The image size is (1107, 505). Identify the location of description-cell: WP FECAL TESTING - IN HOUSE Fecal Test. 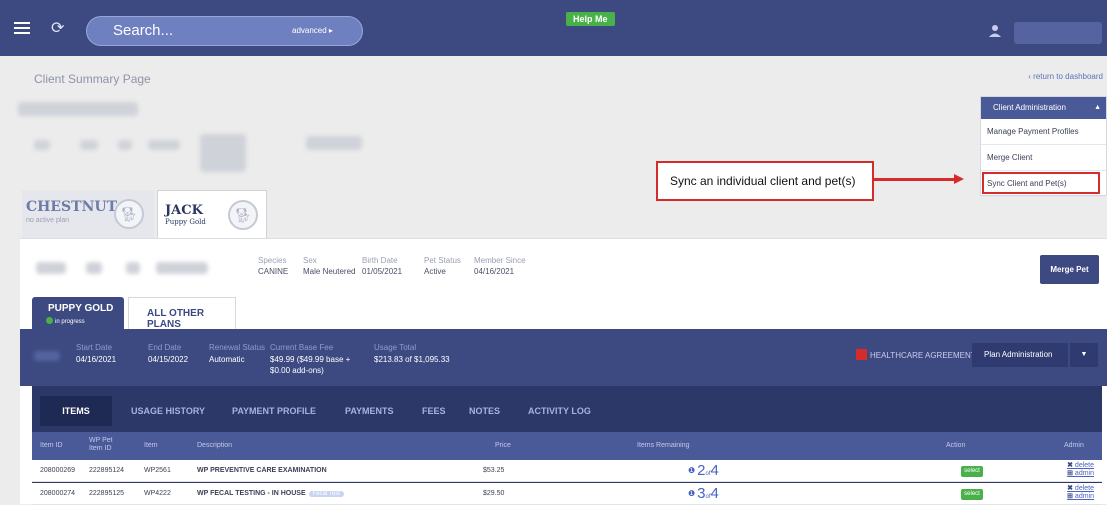
(270, 493).